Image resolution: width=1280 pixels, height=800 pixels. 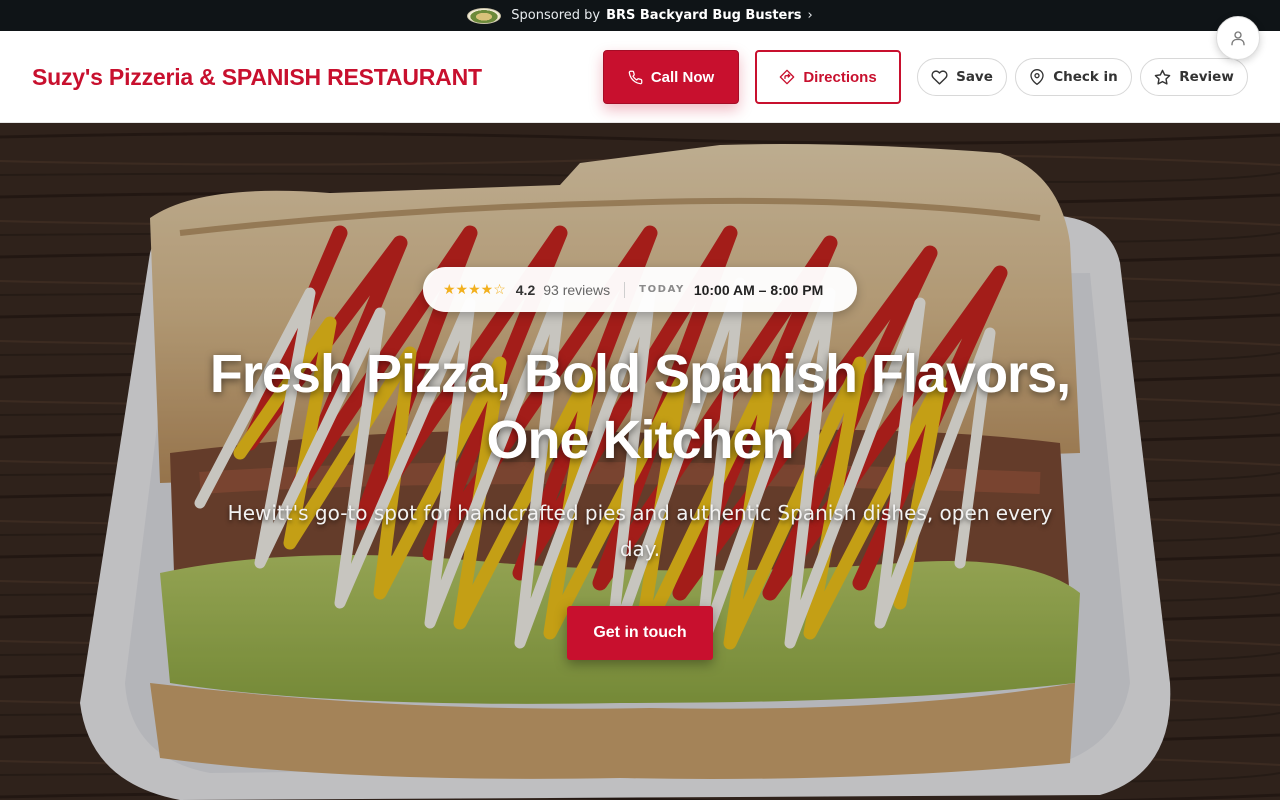 What do you see at coordinates (1037, 77) in the screenshot?
I see `map-pin-icon` at bounding box center [1037, 77].